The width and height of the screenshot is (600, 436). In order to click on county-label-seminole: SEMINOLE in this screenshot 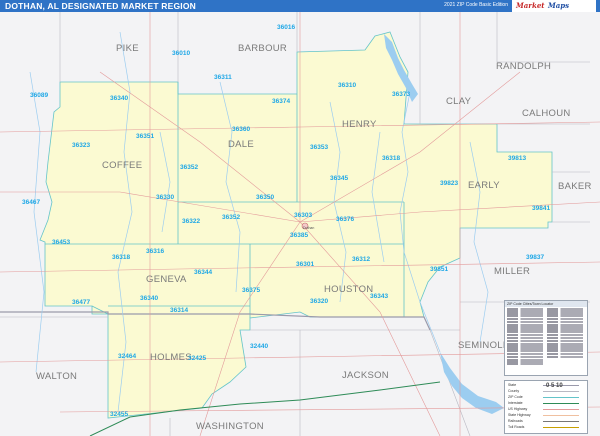, I will do `click(484, 345)`.